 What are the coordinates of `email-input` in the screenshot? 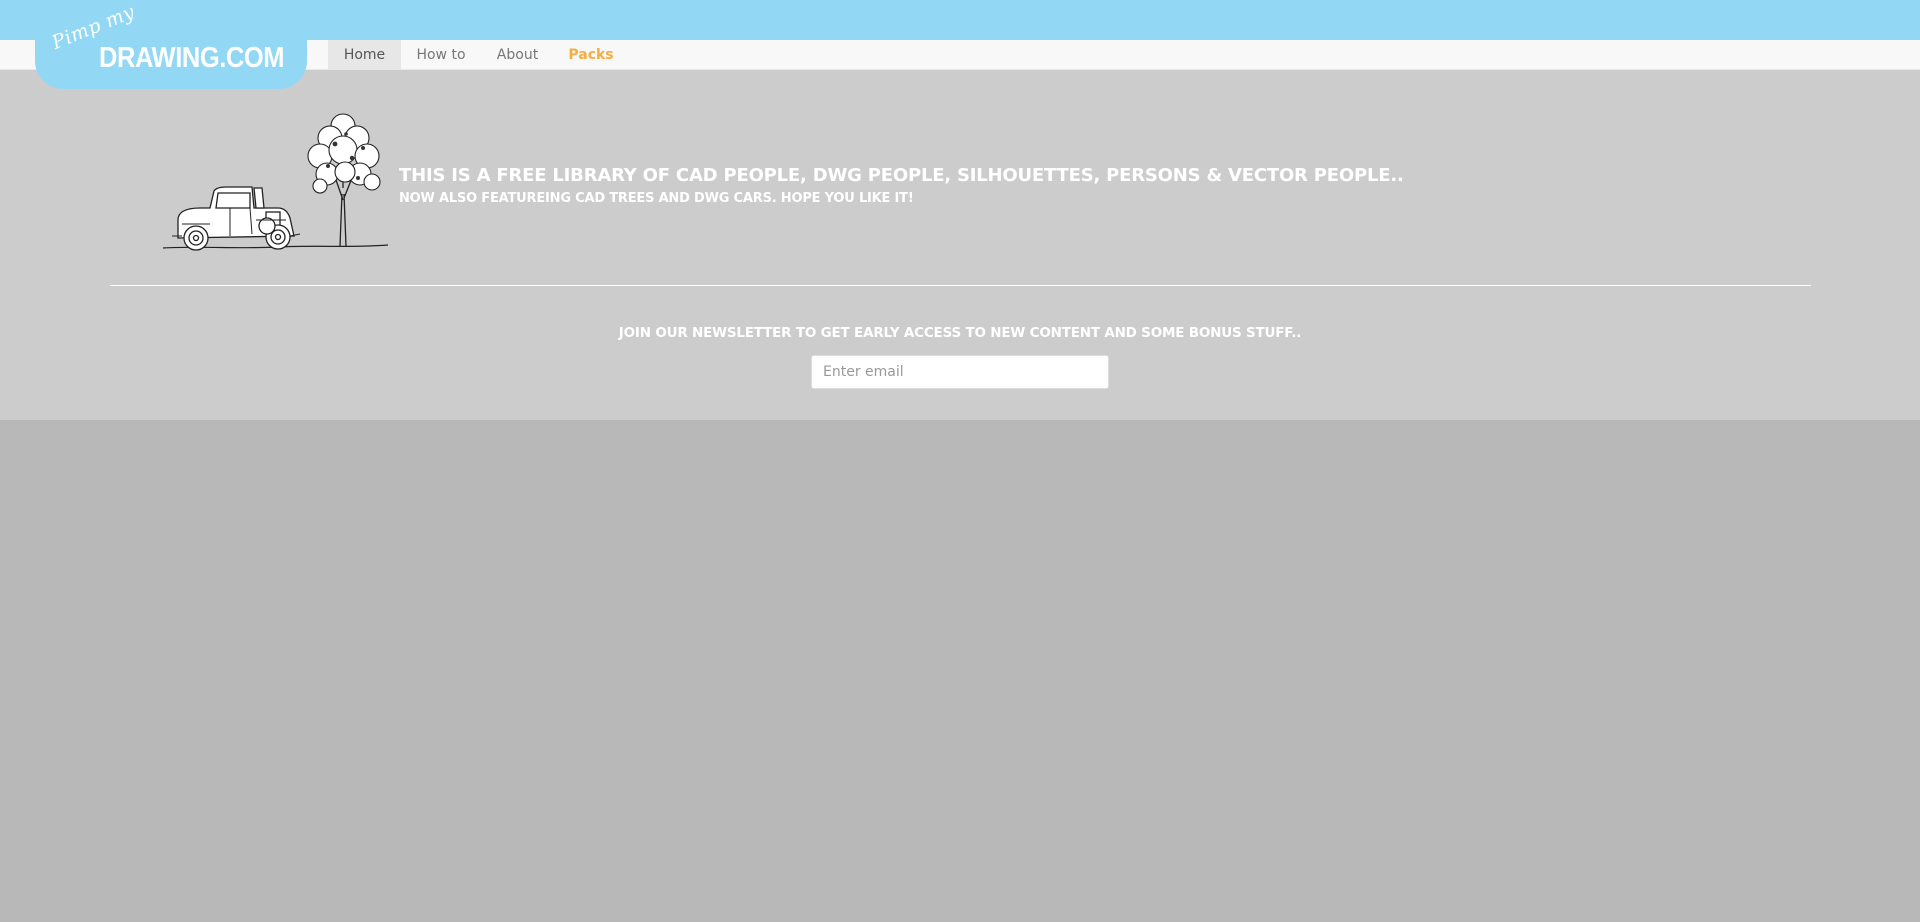 It's located at (960, 372).